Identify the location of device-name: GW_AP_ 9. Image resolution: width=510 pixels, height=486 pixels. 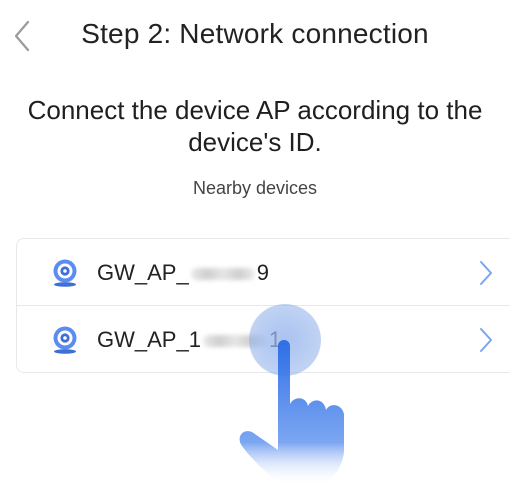
(183, 273).